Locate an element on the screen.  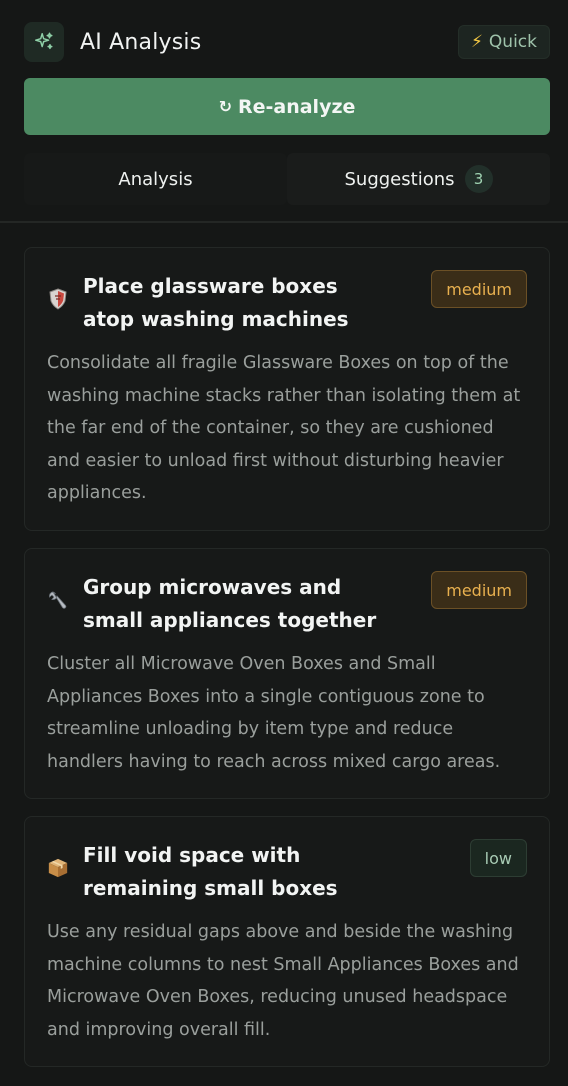
tab-analysis-label: Analysis is located at coordinates (155, 179).